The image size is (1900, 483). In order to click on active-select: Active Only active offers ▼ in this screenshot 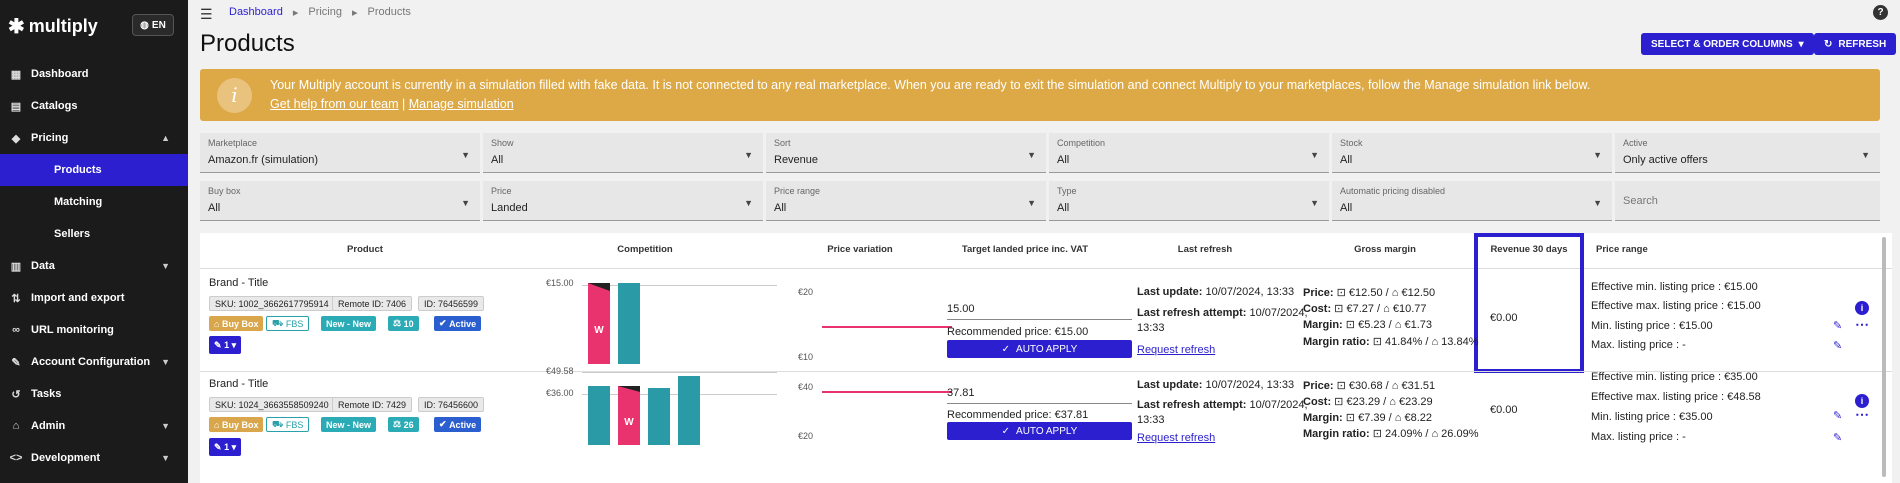, I will do `click(1747, 153)`.